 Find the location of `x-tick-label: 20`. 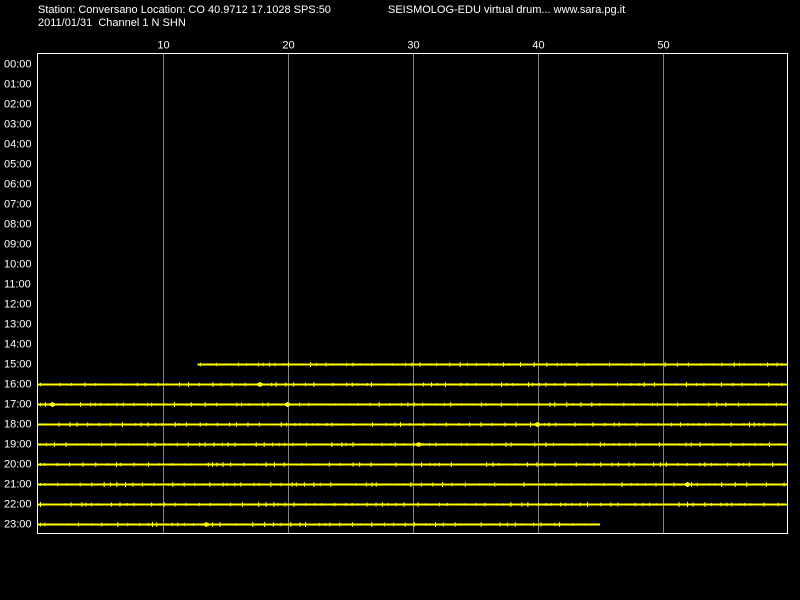

x-tick-label: 20 is located at coordinates (288, 46).